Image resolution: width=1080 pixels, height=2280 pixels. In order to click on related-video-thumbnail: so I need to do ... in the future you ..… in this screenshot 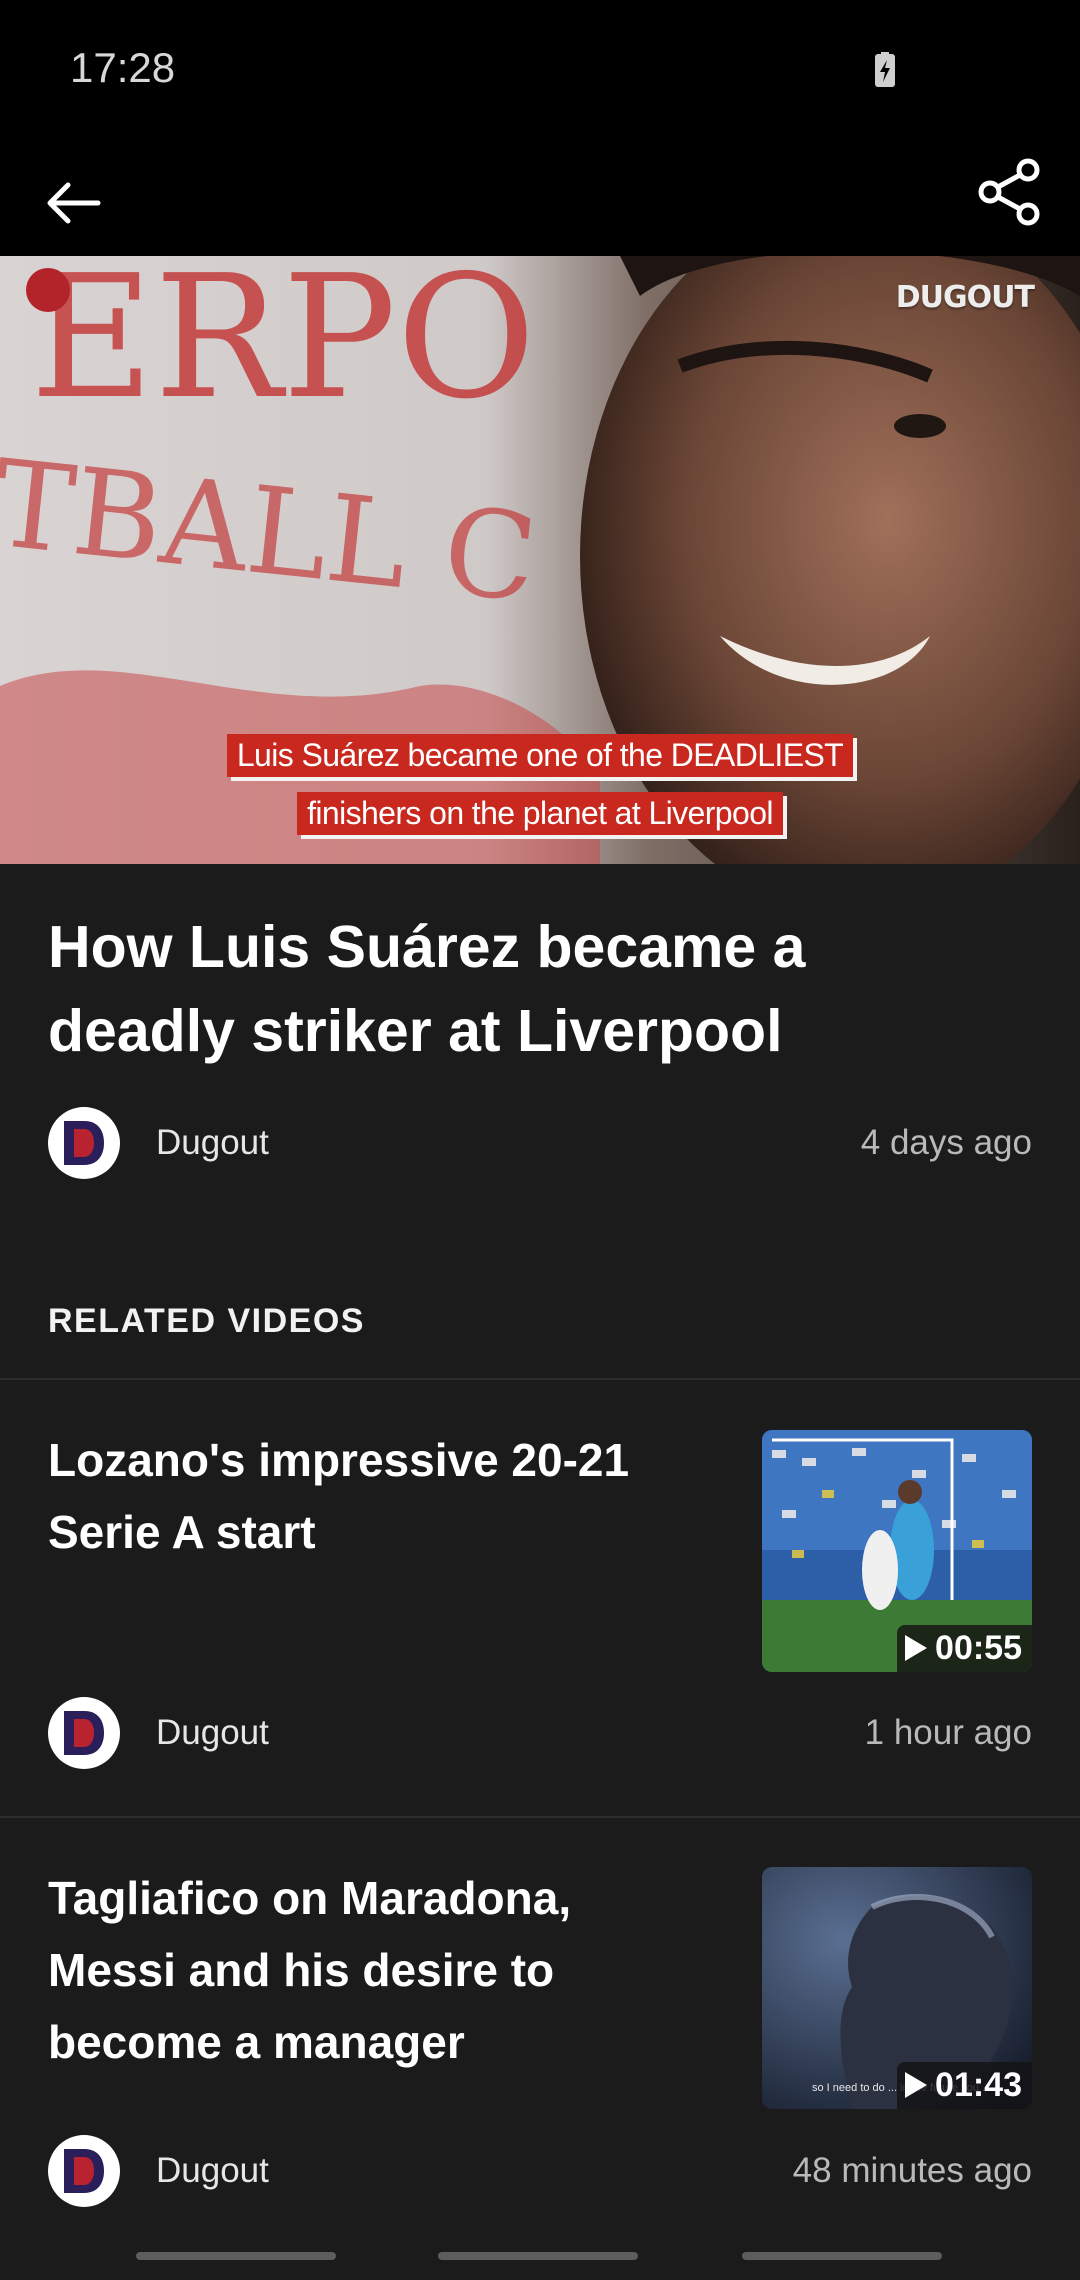, I will do `click(897, 1988)`.